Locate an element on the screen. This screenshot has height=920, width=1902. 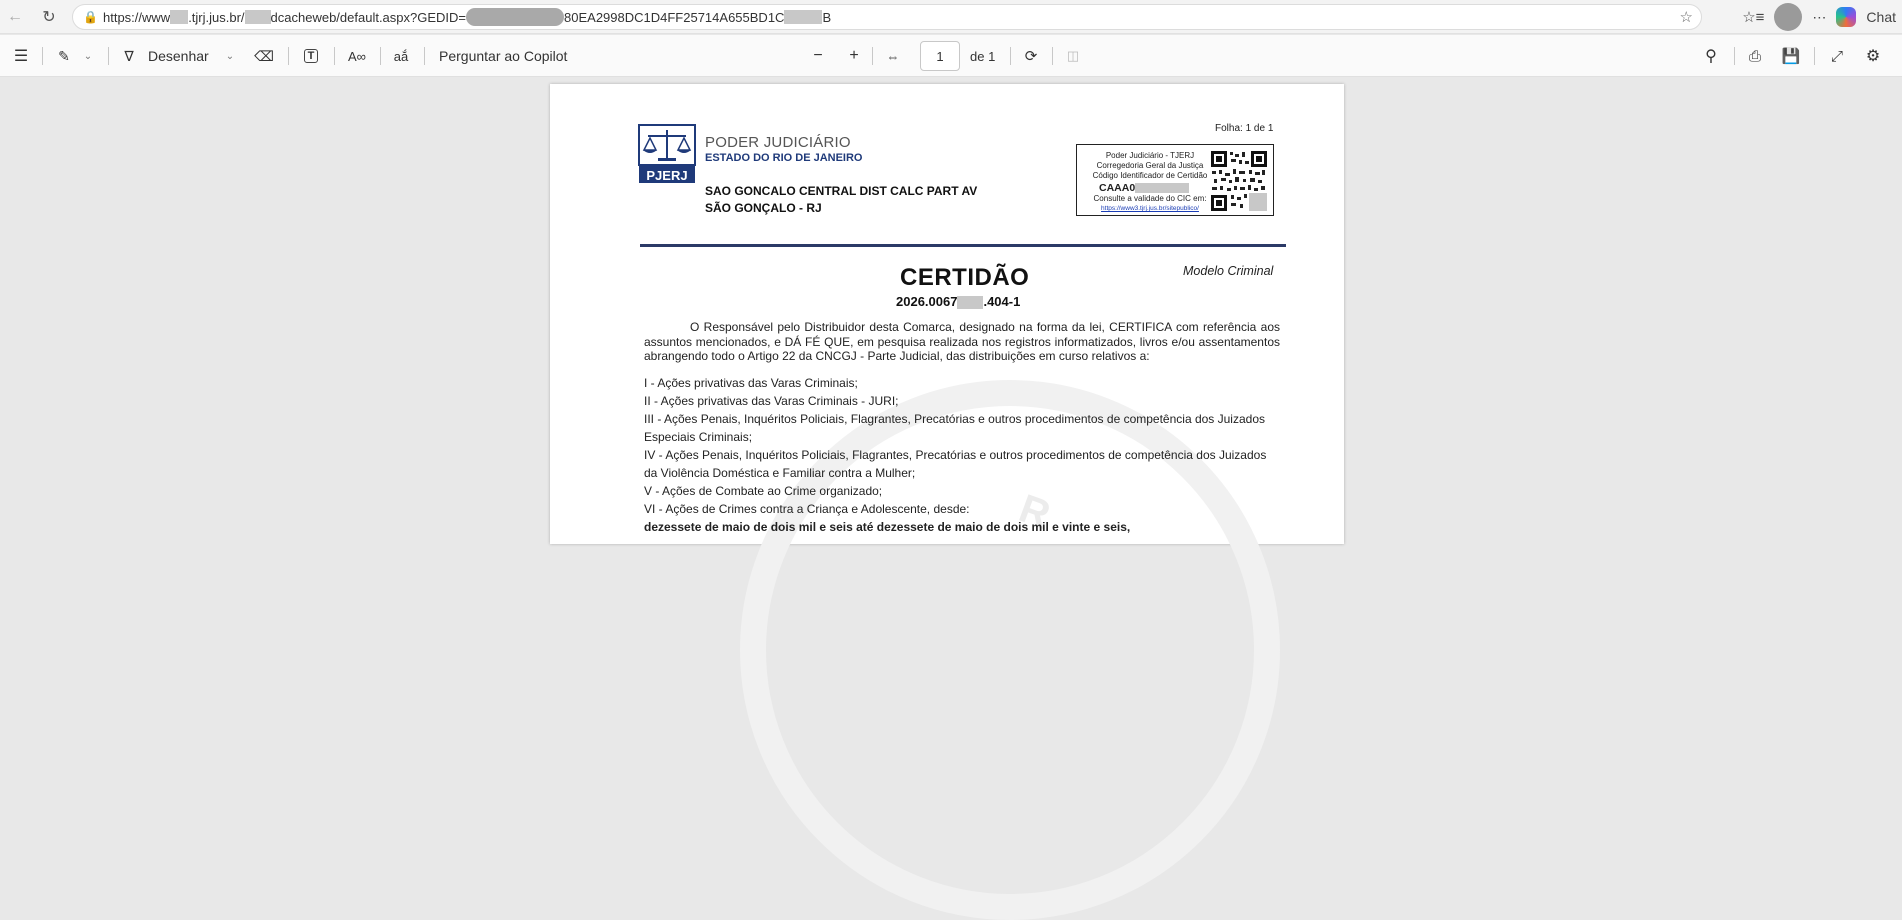
pjerj-seal-logo: PJERJ is located at coordinates (667, 153).